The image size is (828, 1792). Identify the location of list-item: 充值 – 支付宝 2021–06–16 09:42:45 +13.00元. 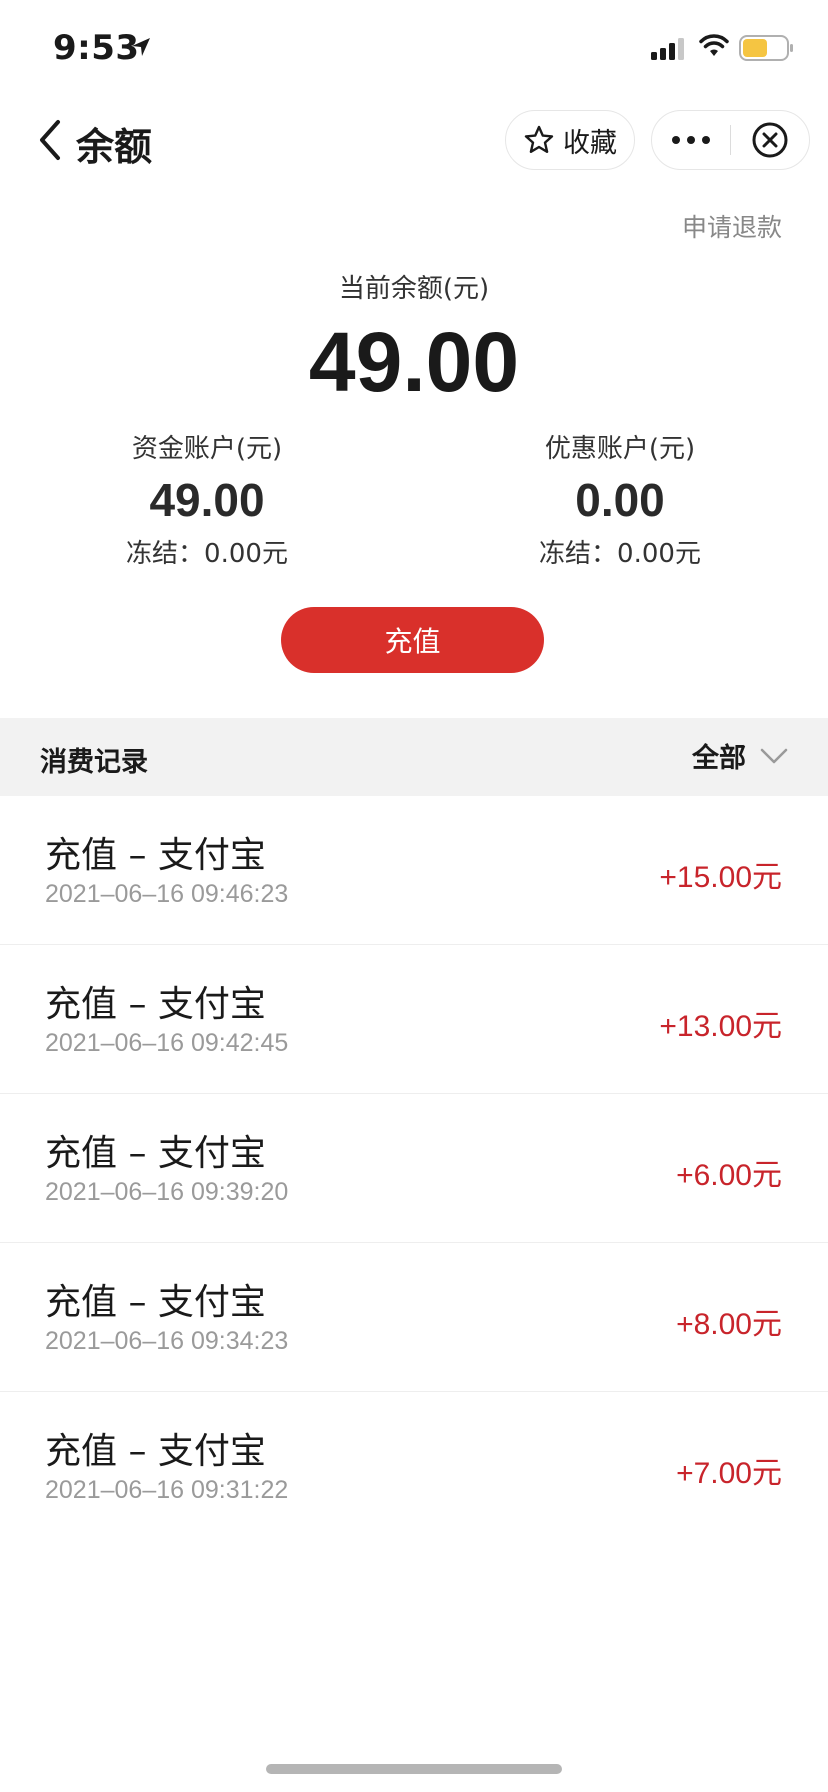
(414, 1019).